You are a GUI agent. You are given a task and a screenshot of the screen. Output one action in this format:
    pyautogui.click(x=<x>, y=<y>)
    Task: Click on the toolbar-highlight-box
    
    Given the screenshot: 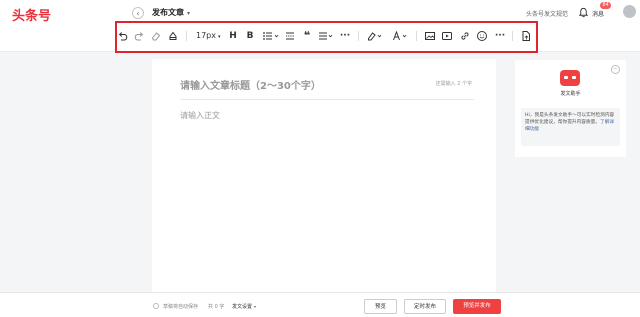 What is the action you would take?
    pyautogui.click(x=326, y=37)
    